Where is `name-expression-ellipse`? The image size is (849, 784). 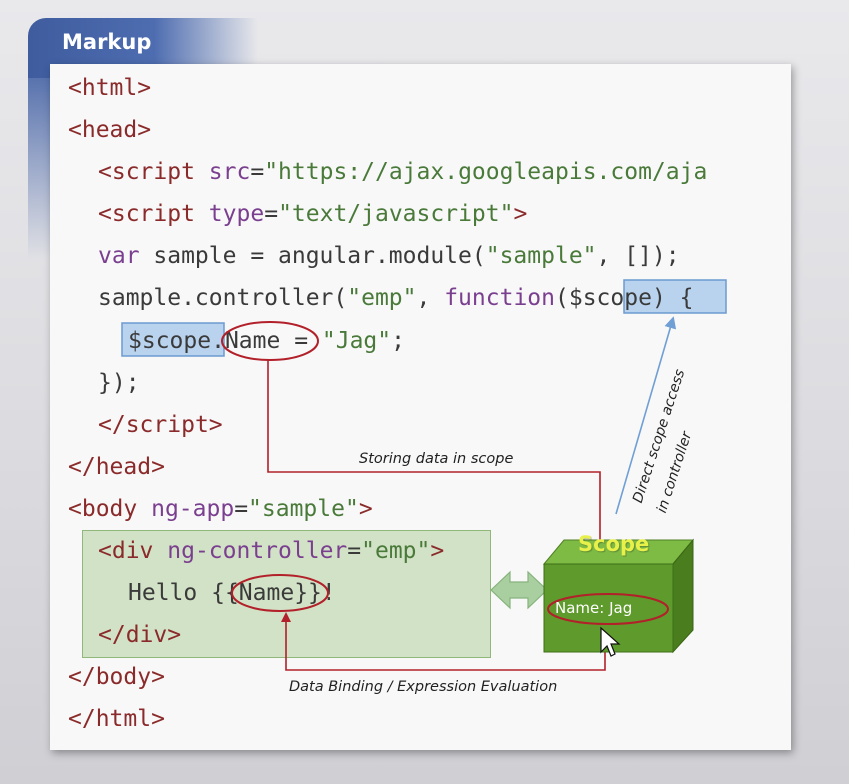 name-expression-ellipse is located at coordinates (280, 593).